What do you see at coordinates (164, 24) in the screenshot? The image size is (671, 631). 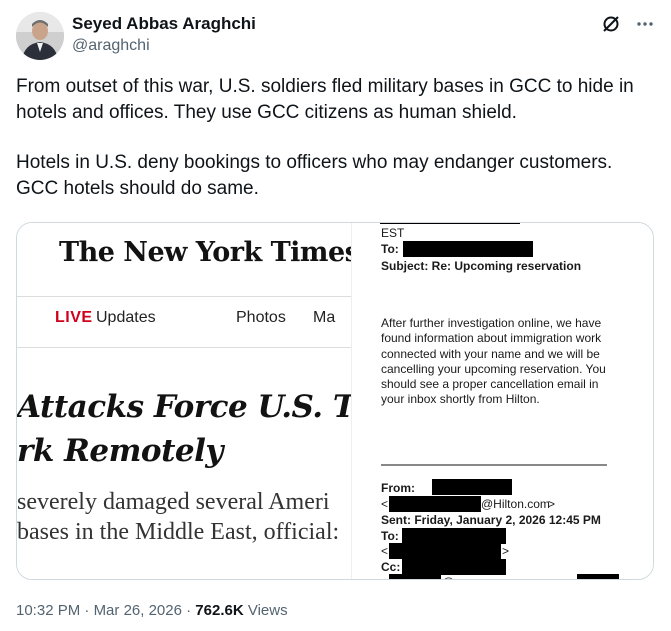 I see `display-name: Seyed Abbas Araghchi` at bounding box center [164, 24].